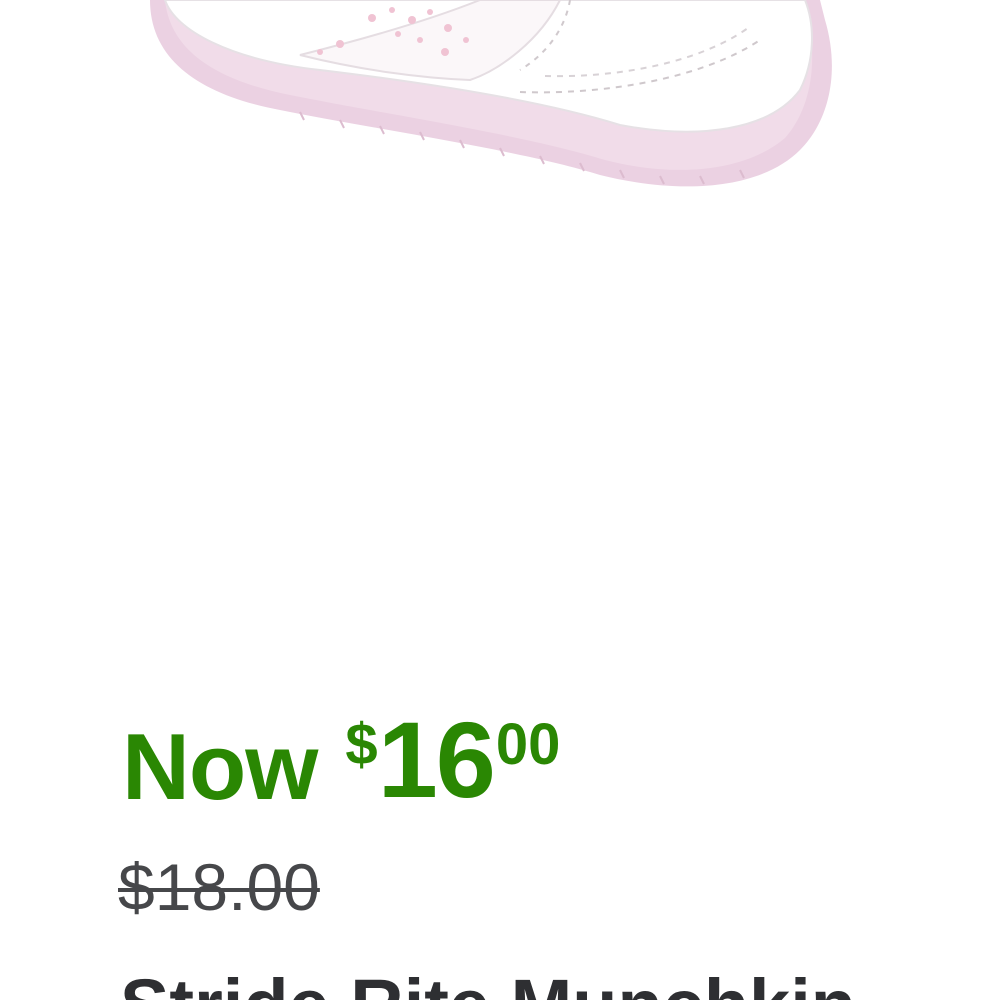 This screenshot has height=1000, width=1000. Describe the element at coordinates (361, 744) in the screenshot. I see `price-currency: $` at that location.